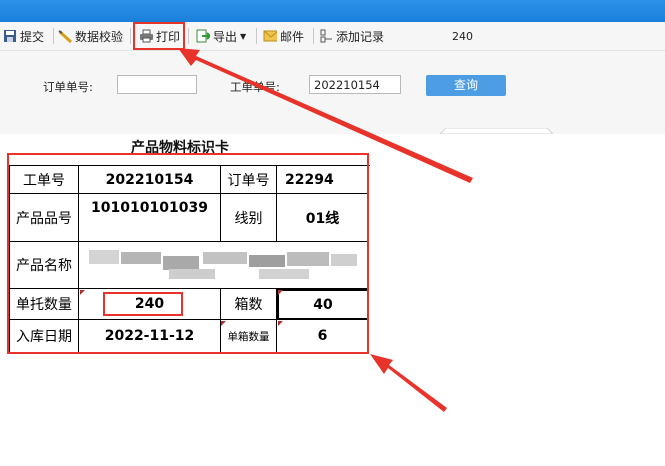 This screenshot has height=466, width=665. I want to click on pallet-qty-highlight-box, so click(143, 304).